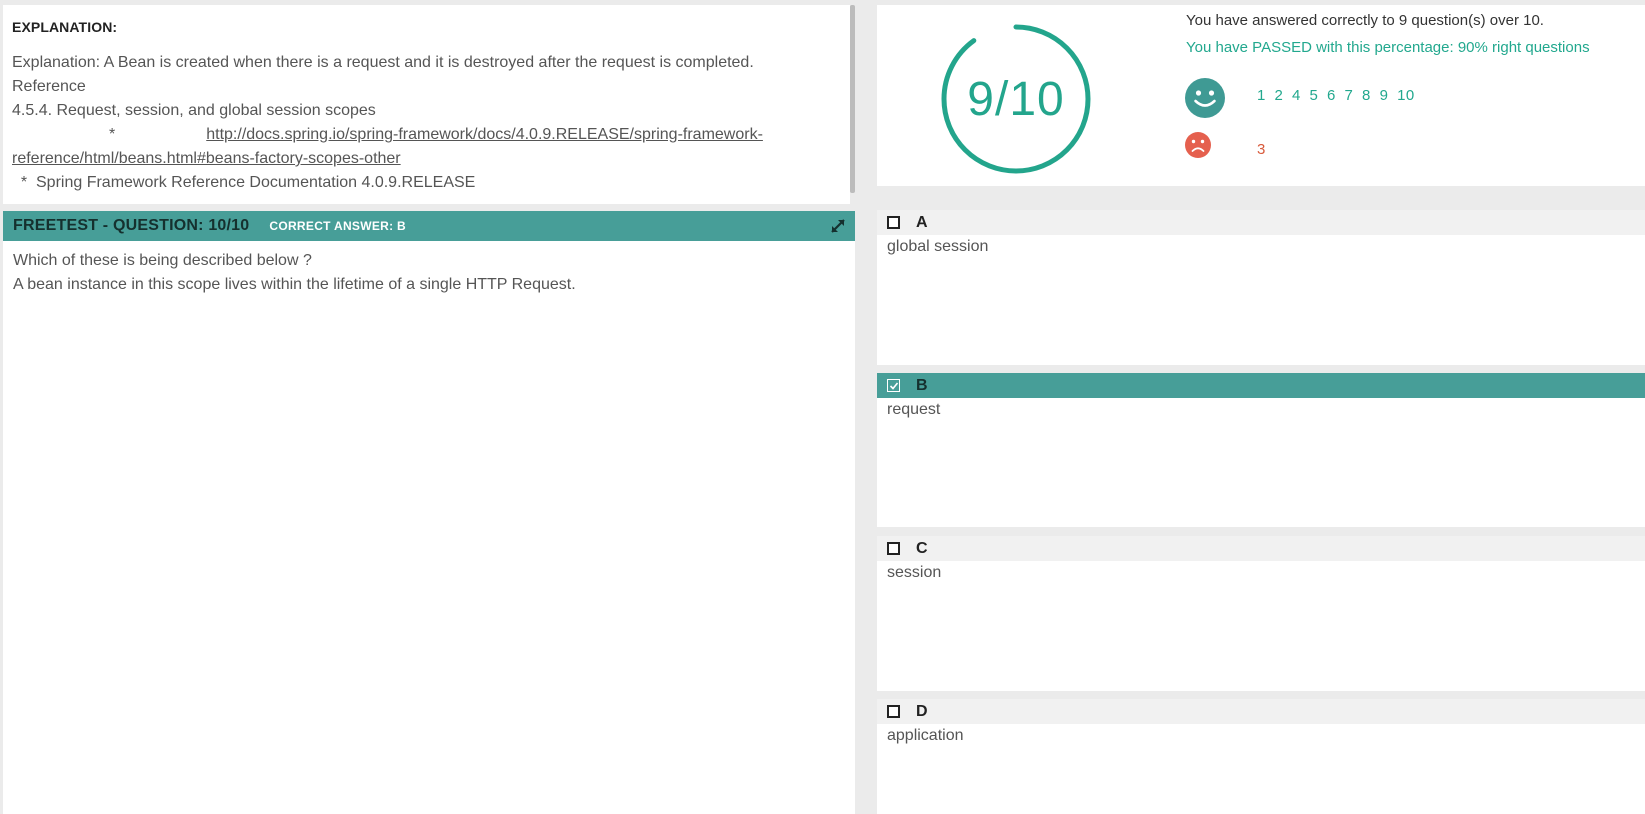  What do you see at coordinates (922, 222) in the screenshot?
I see `answer-letter: A` at bounding box center [922, 222].